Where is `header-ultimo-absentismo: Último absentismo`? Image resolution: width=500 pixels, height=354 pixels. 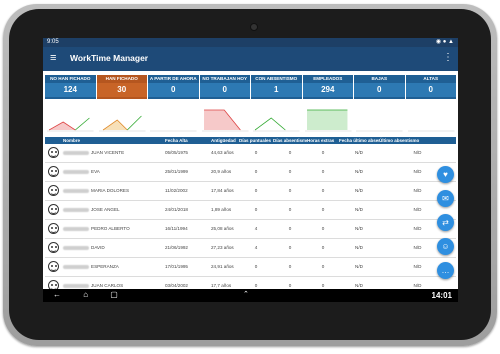
header-ultimo-absentismo: Último absentismo is located at coordinates (417, 140).